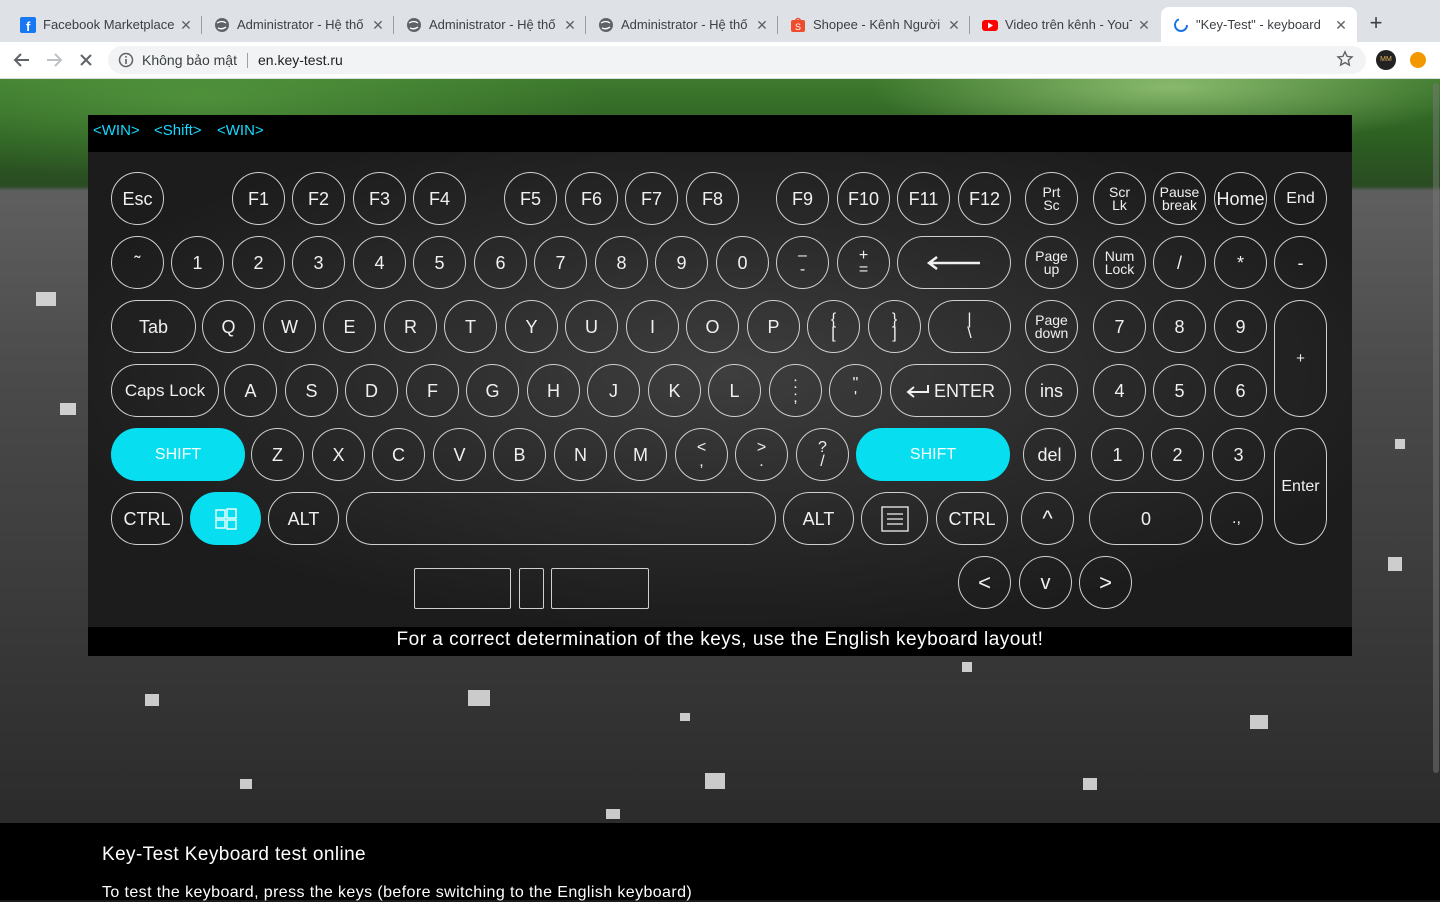 The image size is (1440, 902). Describe the element at coordinates (379, 198) in the screenshot. I see `key-f3: F3` at that location.